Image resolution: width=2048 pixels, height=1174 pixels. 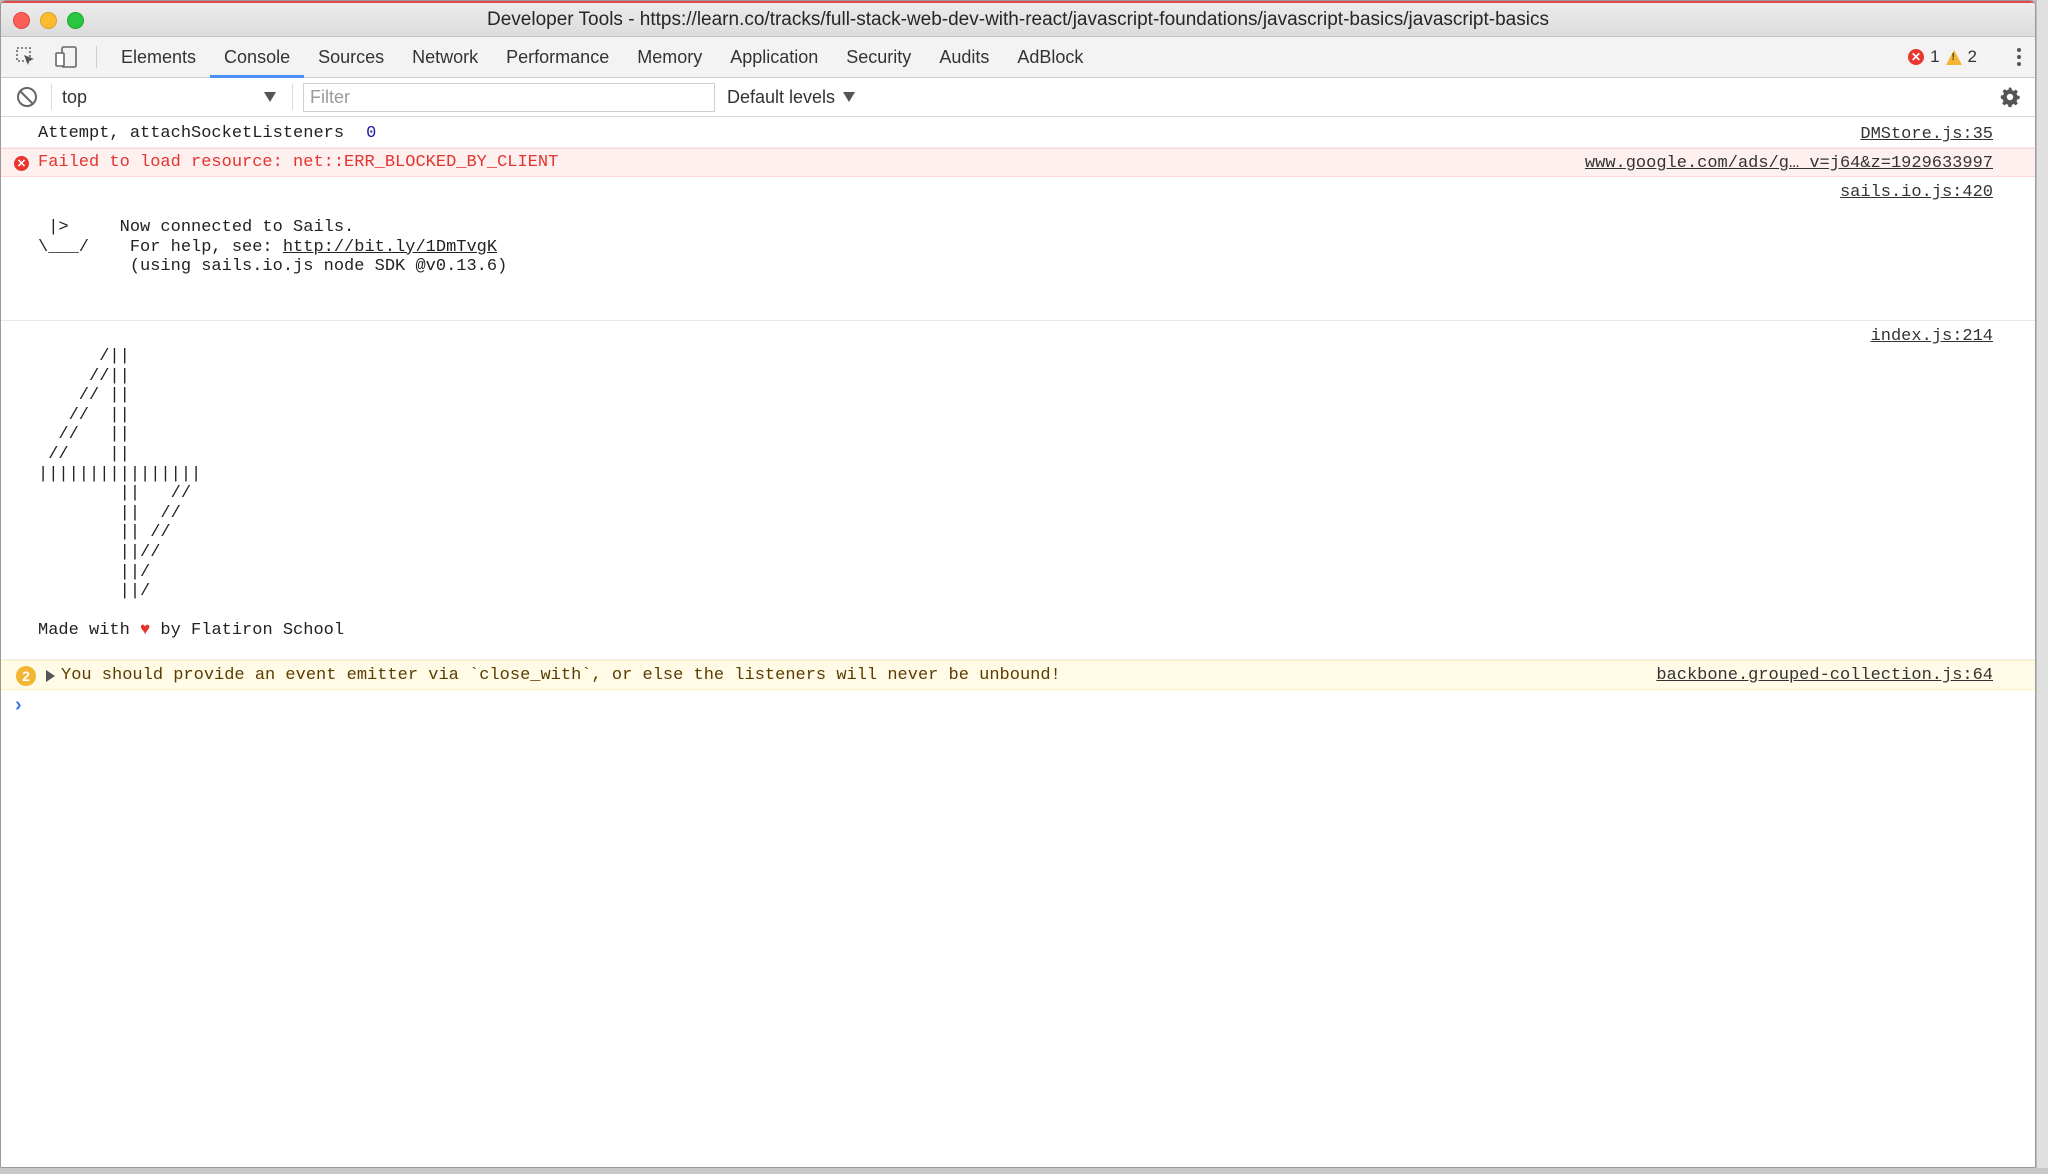 I want to click on sails-help-link: http://bit.ly/1DmTvgK, so click(x=390, y=247).